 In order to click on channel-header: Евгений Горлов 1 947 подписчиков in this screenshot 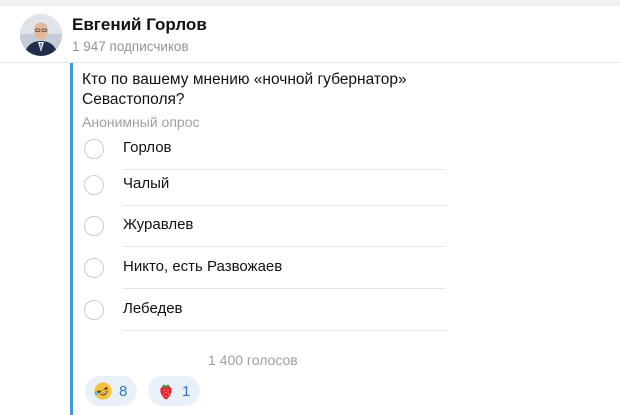, I will do `click(310, 35)`.